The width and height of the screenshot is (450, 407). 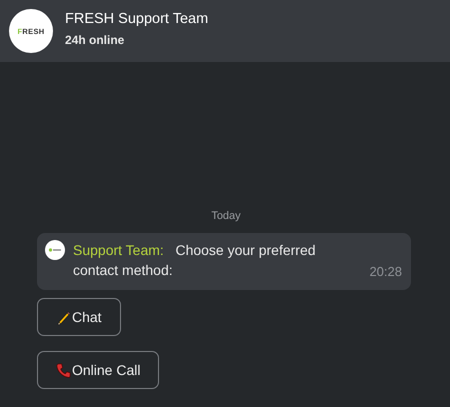 I want to click on chat-title: FRESH Support Team, so click(x=136, y=19).